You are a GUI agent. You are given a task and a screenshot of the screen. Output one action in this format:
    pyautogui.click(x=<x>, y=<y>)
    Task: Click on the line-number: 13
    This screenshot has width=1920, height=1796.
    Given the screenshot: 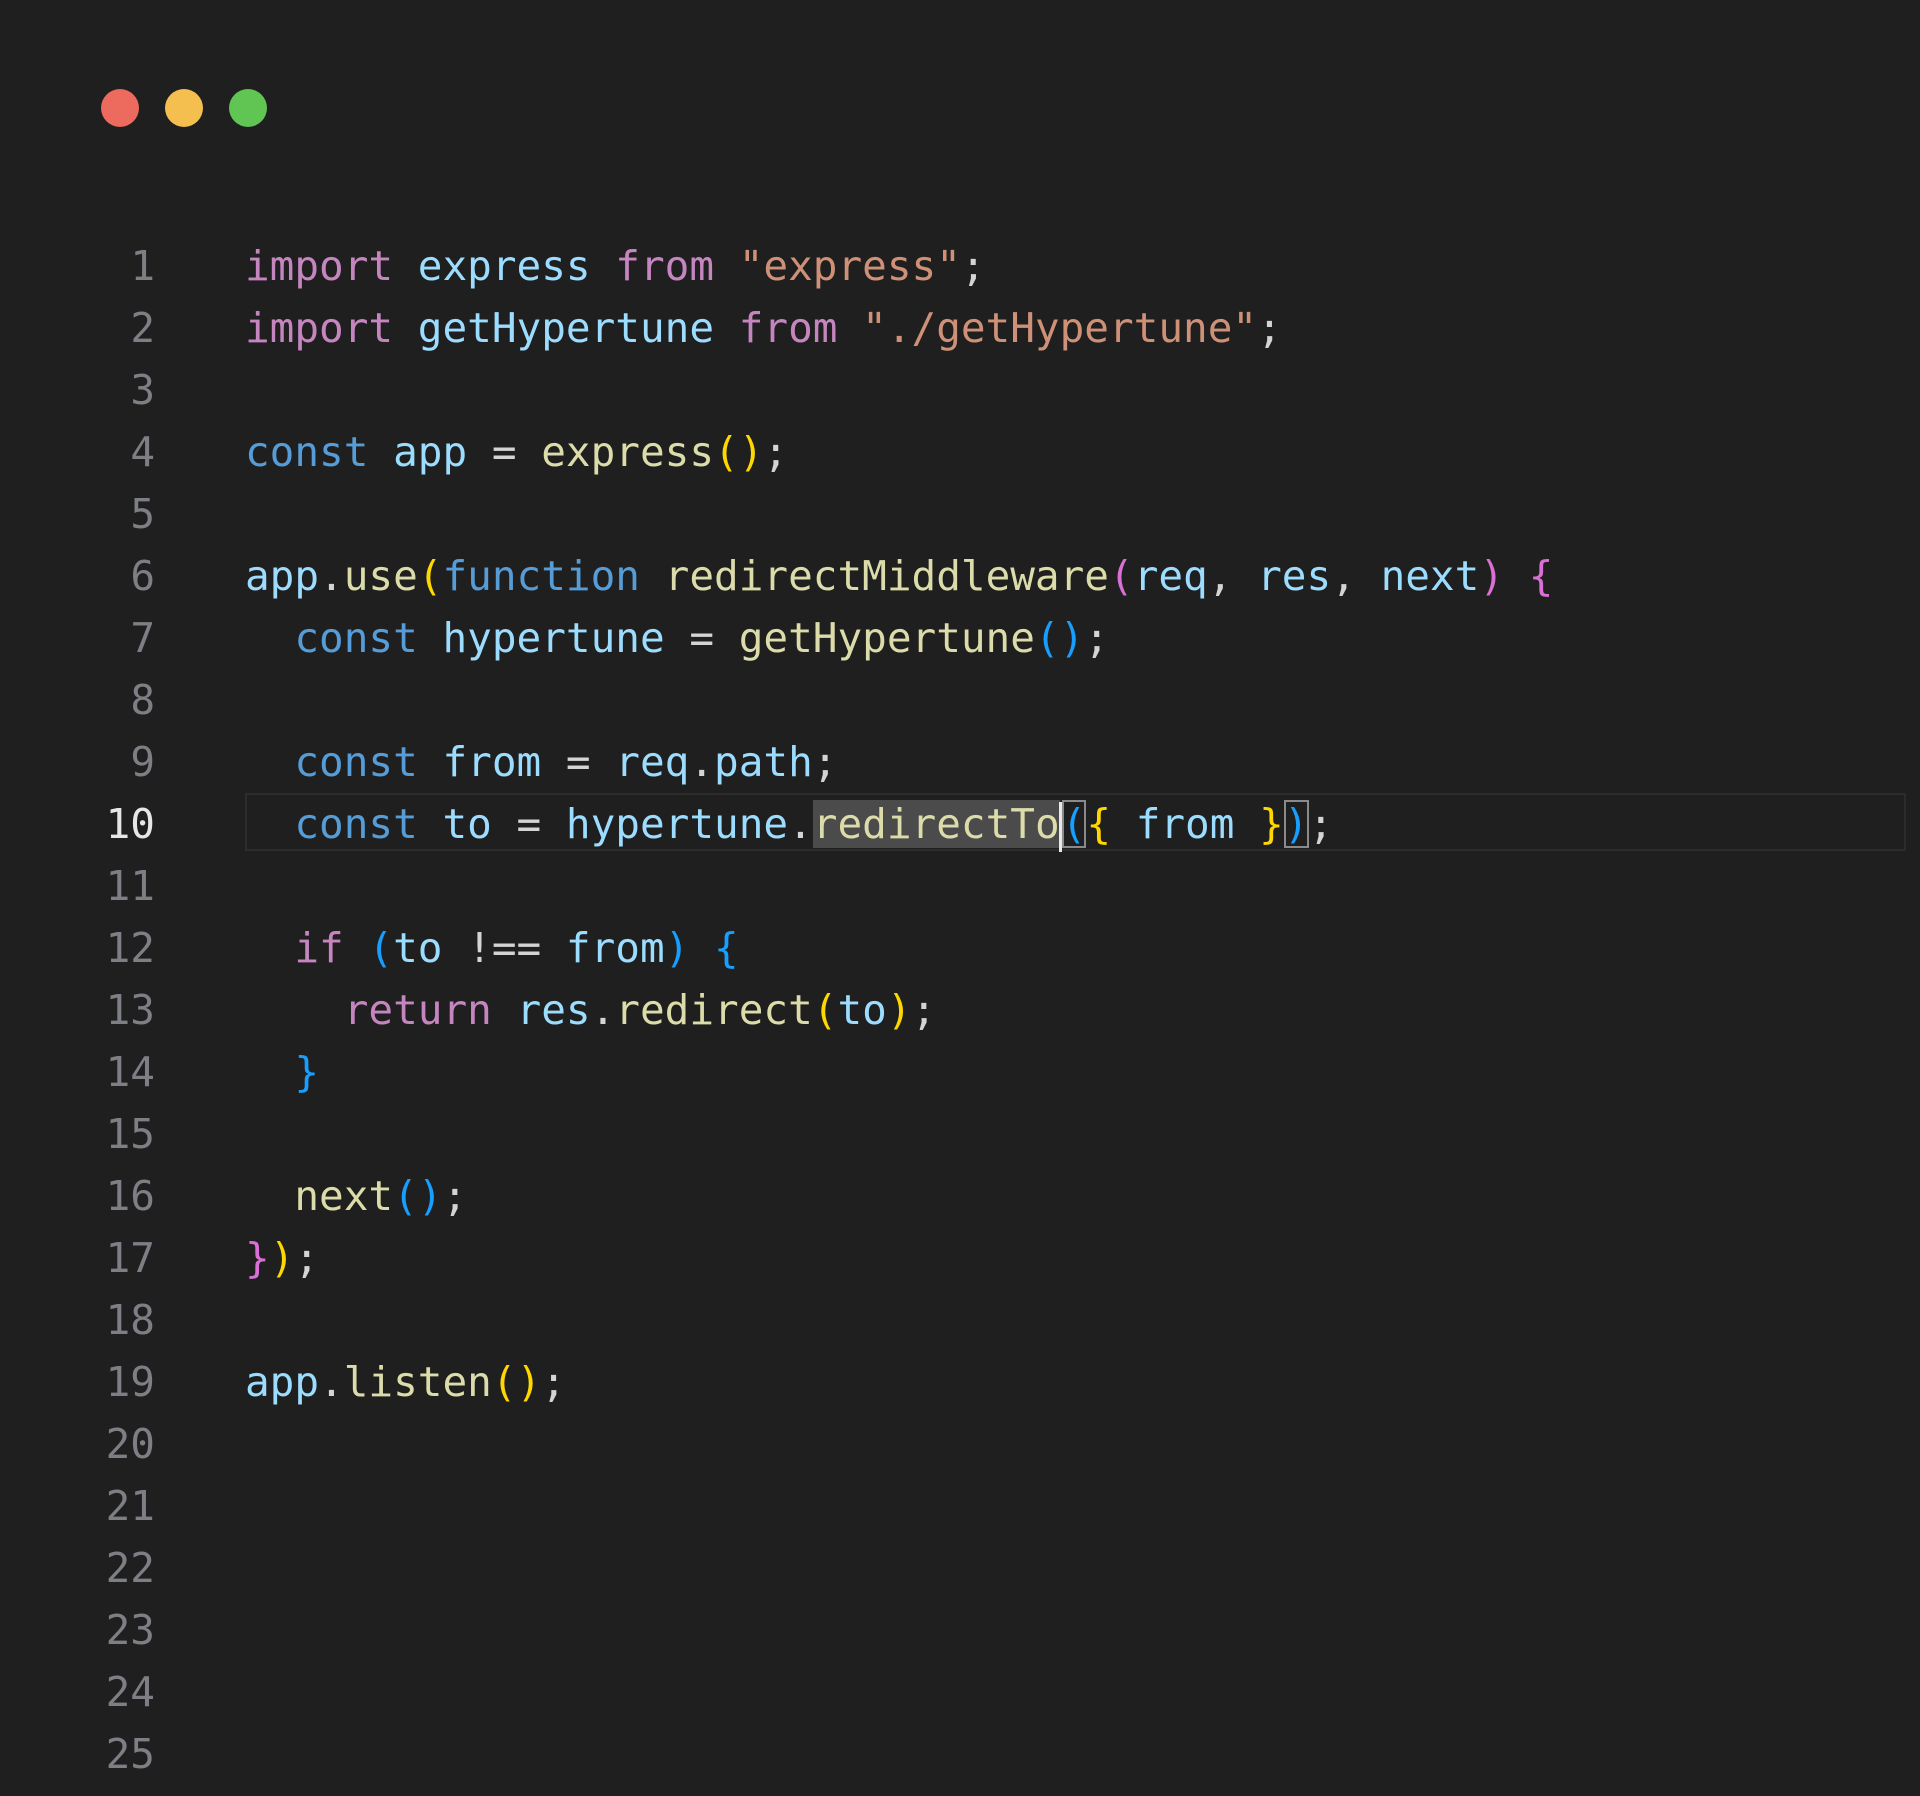 What is the action you would take?
    pyautogui.click(x=130, y=1010)
    